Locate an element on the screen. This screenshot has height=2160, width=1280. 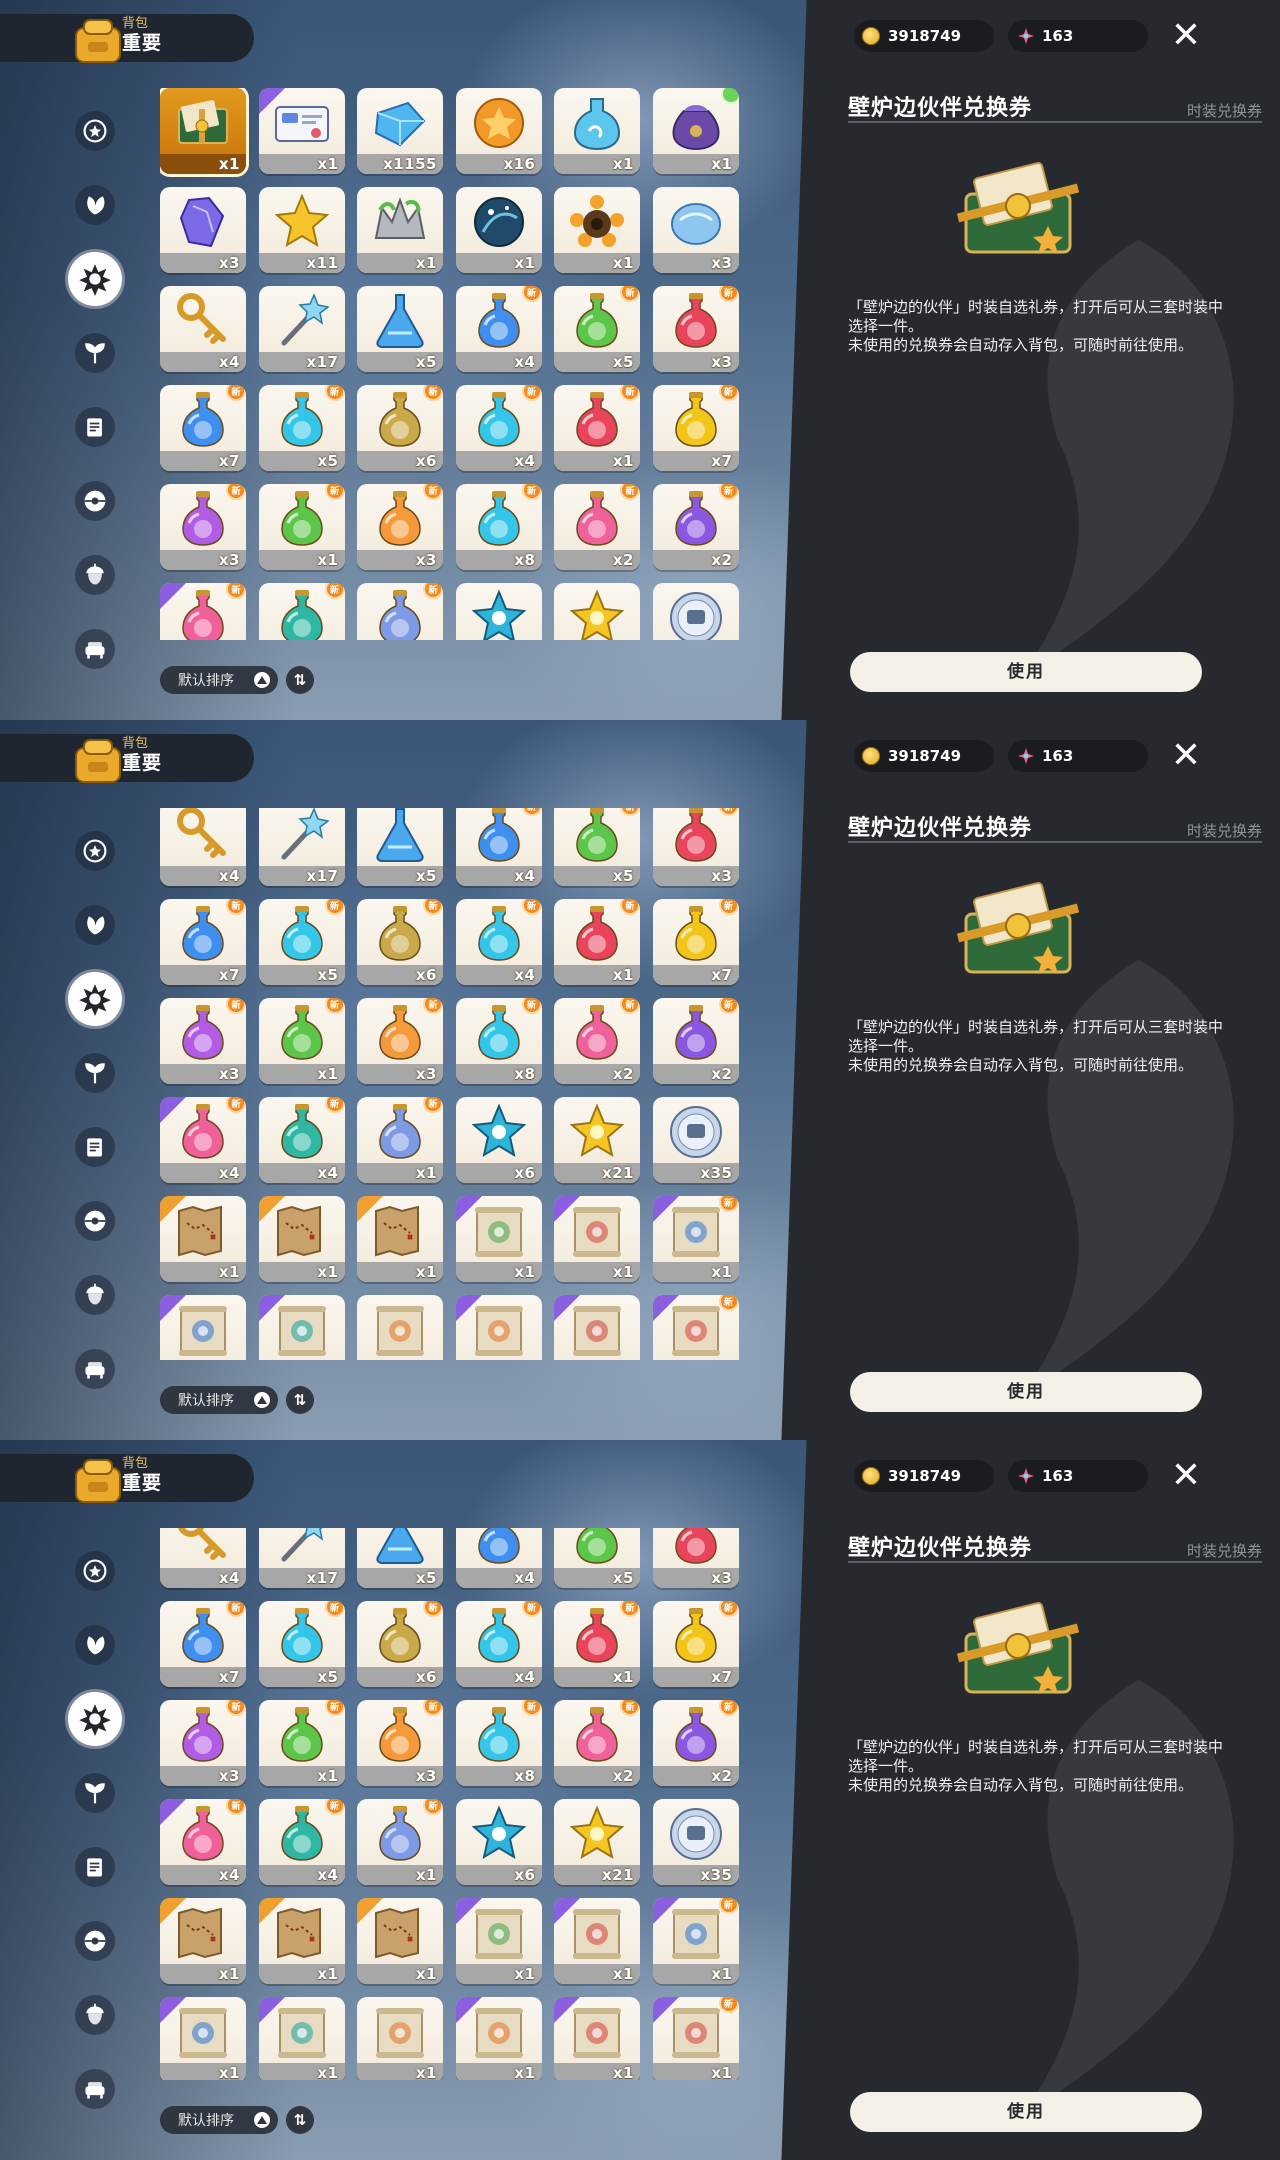
category-acorn is located at coordinates (95, 2015).